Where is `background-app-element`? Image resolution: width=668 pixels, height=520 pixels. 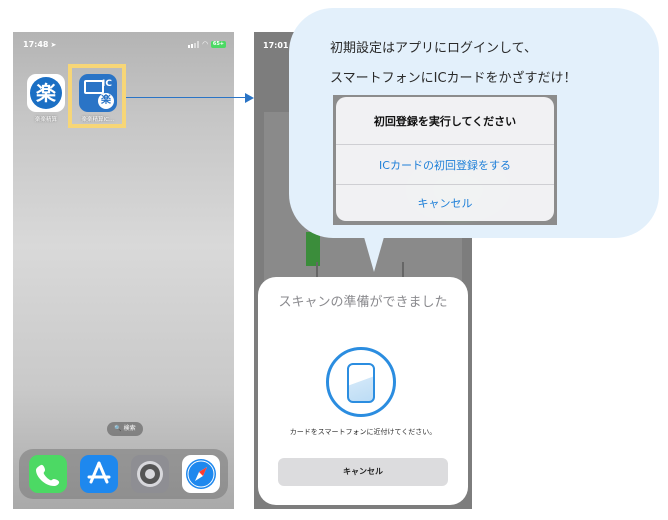 background-app-element is located at coordinates (313, 249).